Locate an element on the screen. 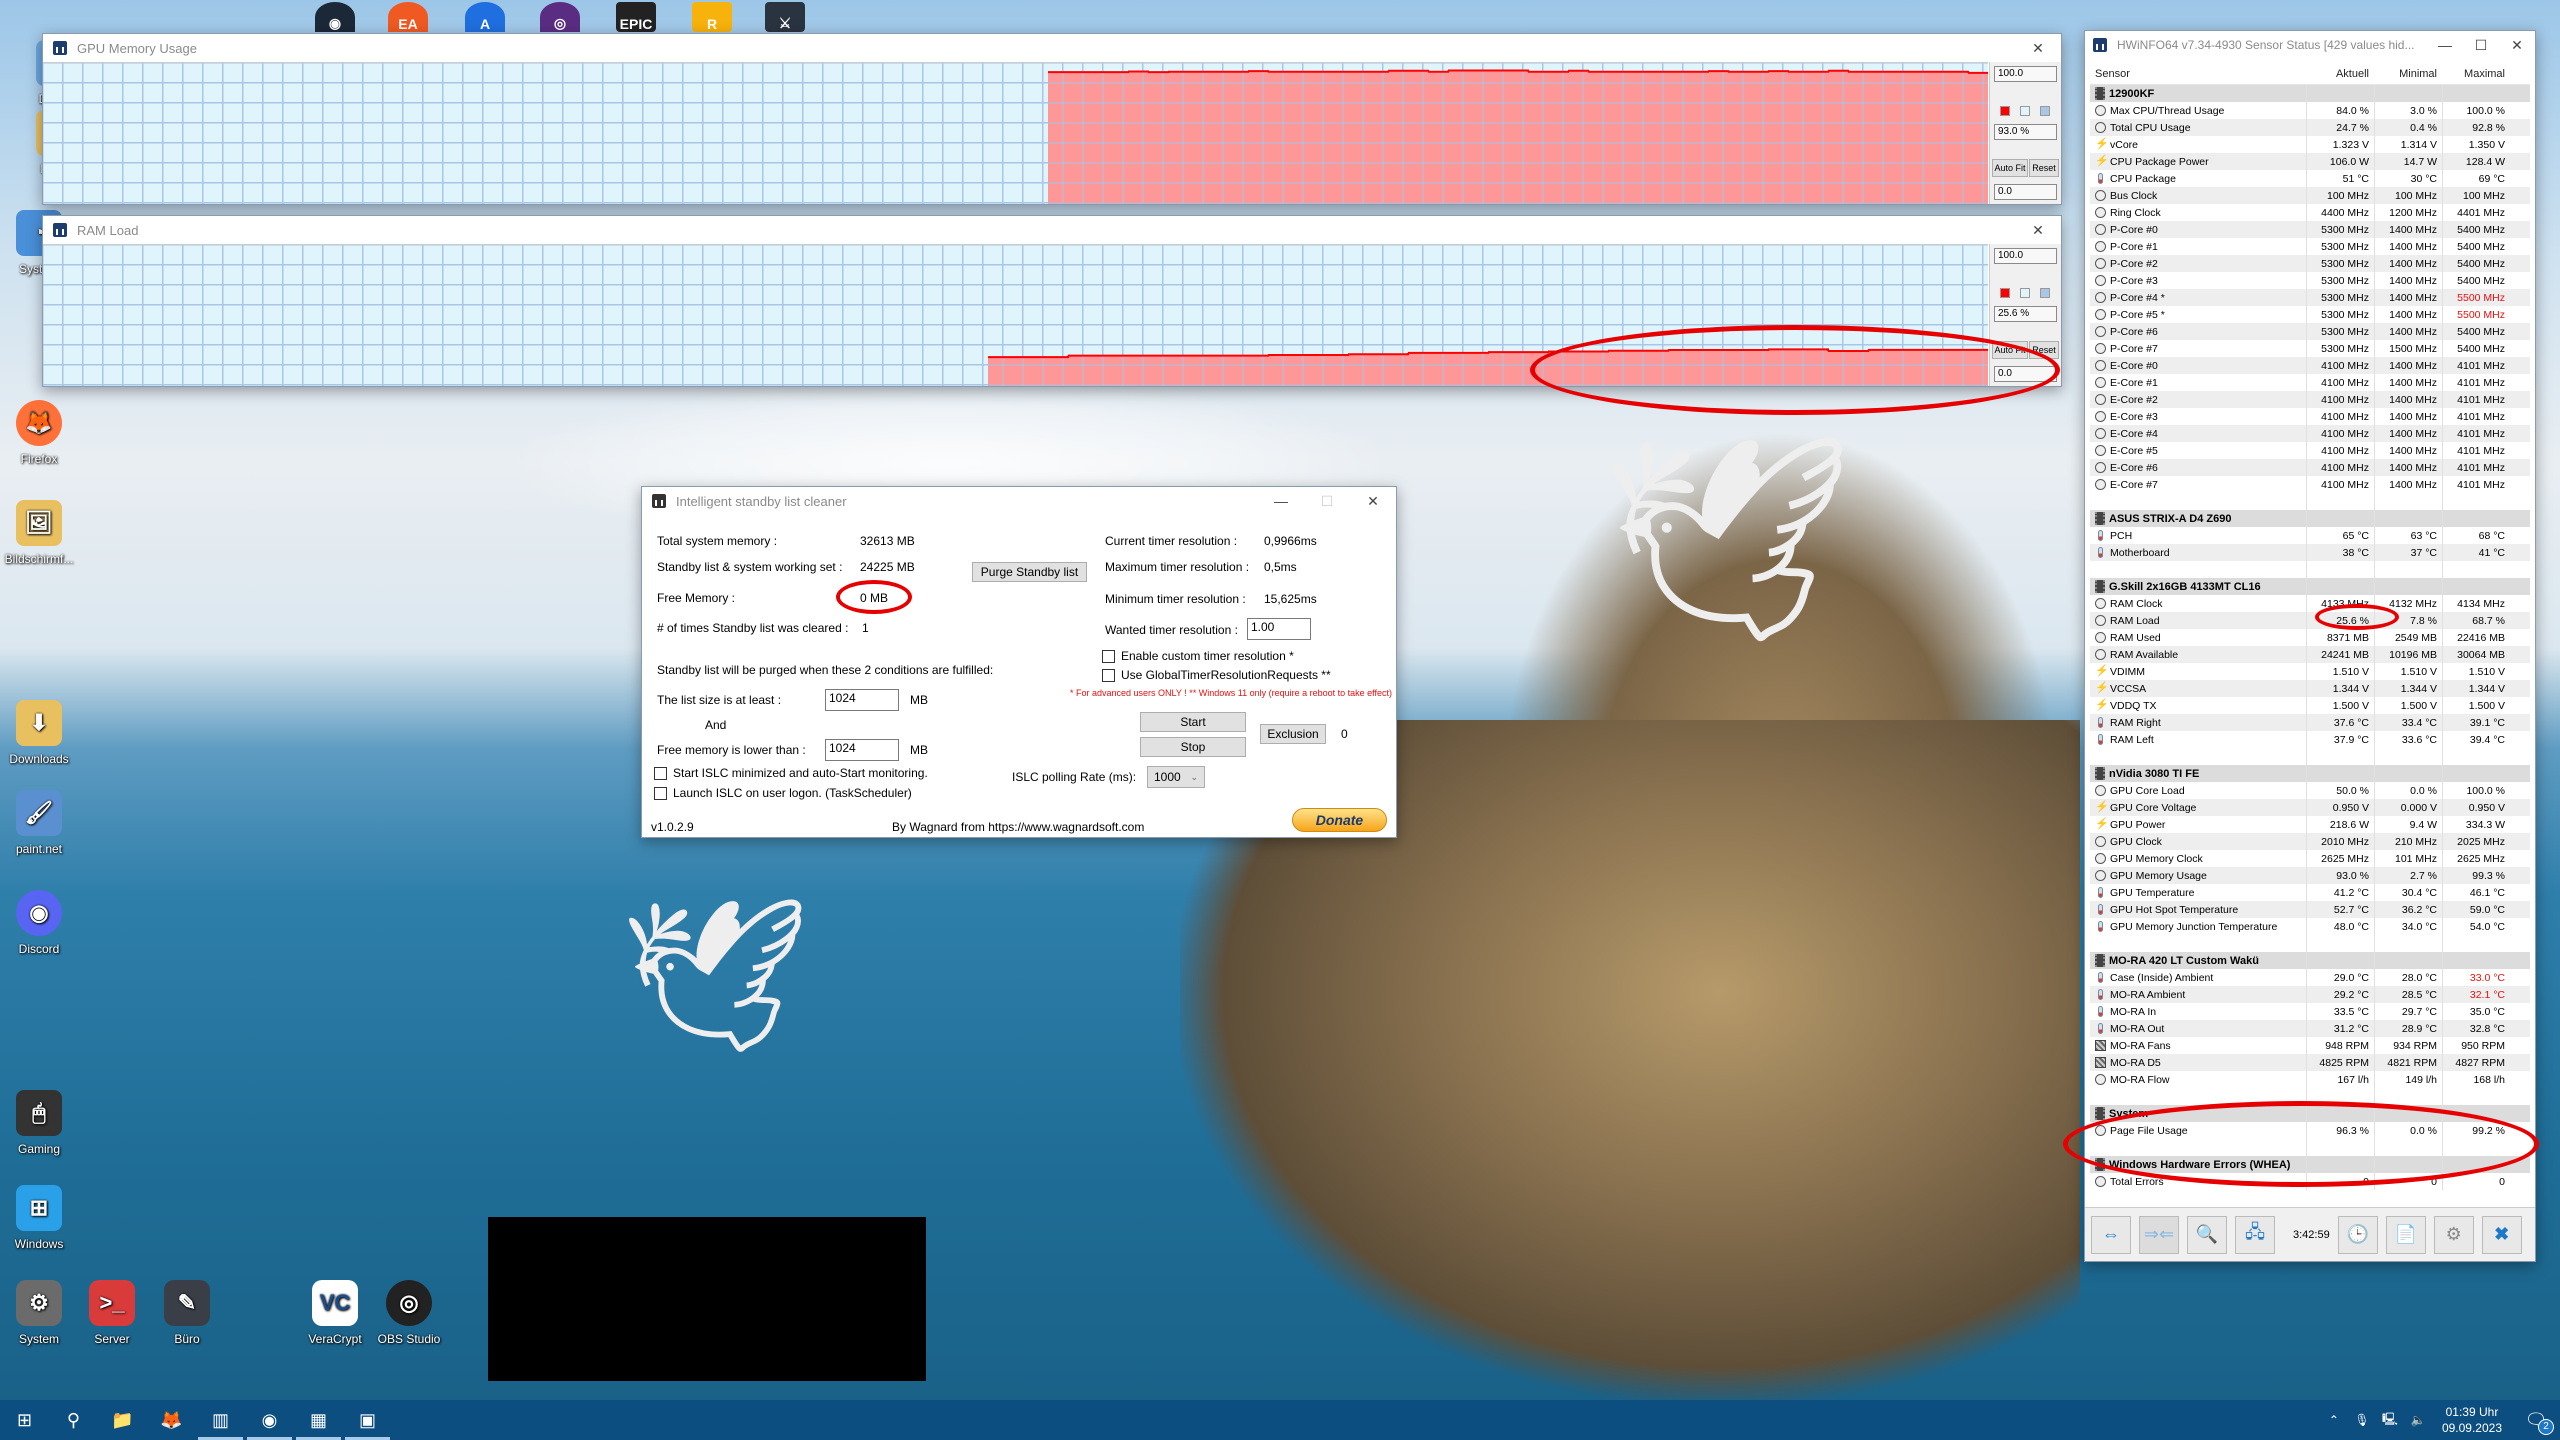  sensor-row: MO-RA D5 4825 RPM 4821 RPM 4827 RPM is located at coordinates (2310, 1062).